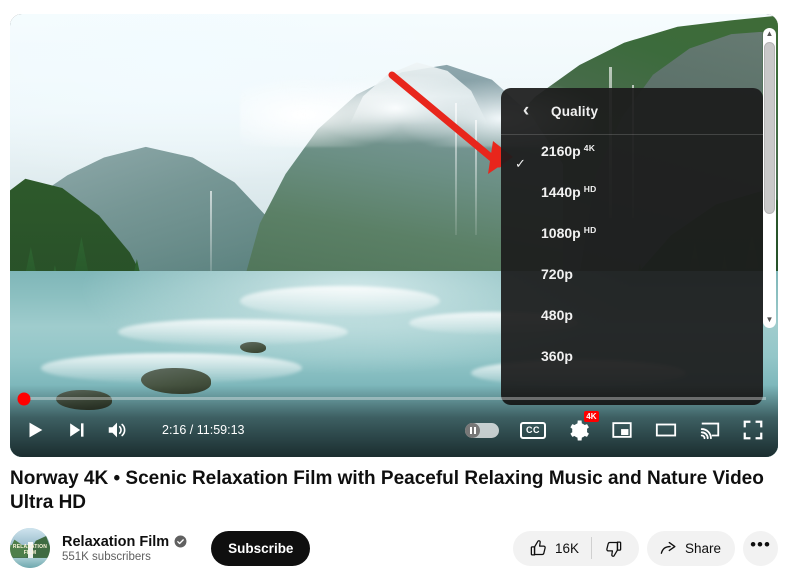 The height and width of the screenshot is (588, 800). Describe the element at coordinates (702, 548) in the screenshot. I see `share-label: Share` at that location.